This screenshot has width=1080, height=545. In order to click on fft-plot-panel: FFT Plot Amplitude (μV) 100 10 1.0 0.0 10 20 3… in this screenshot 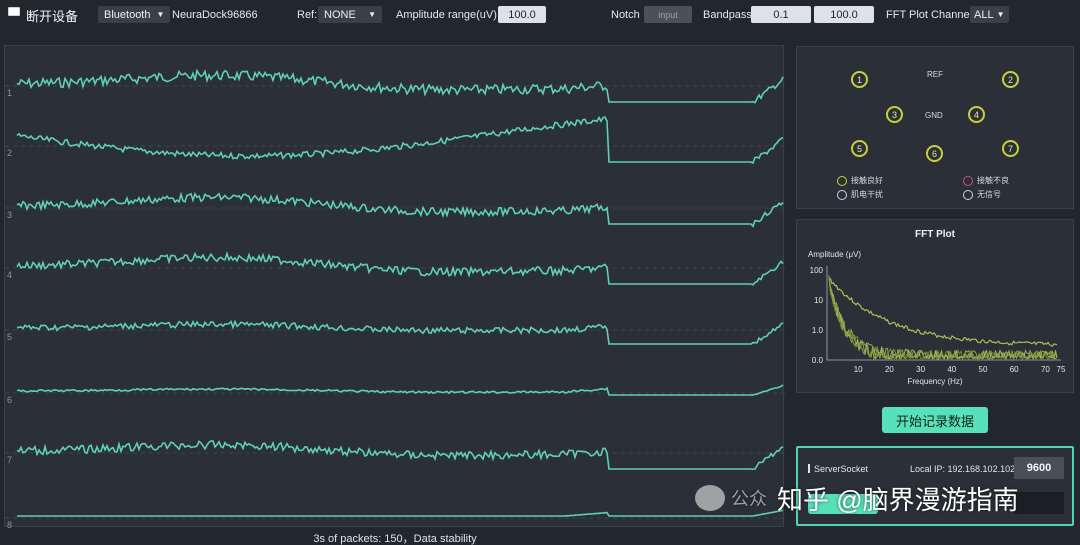, I will do `click(935, 306)`.